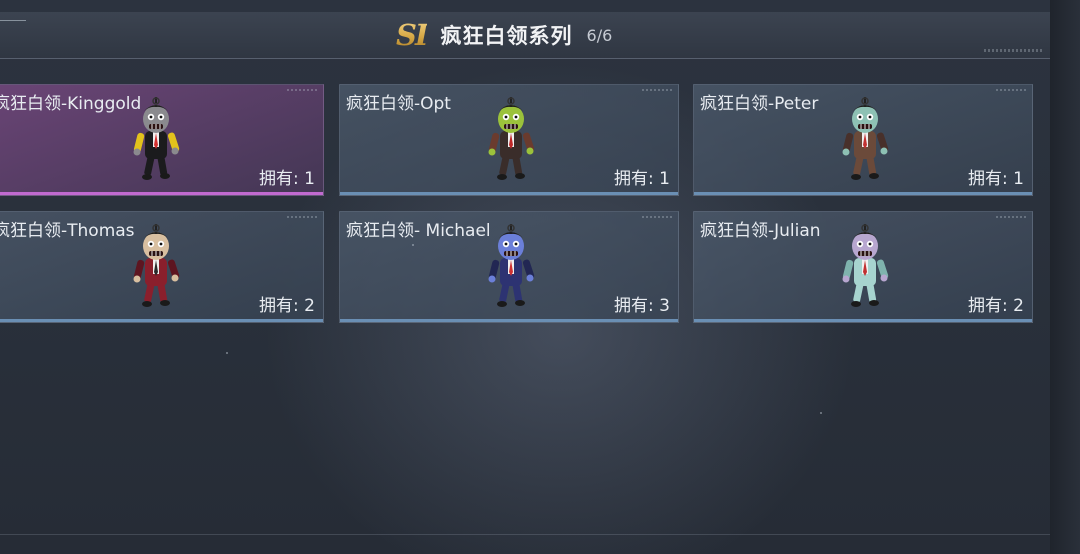  Describe the element at coordinates (13, 20) in the screenshot. I see `header-tick-deco` at that location.